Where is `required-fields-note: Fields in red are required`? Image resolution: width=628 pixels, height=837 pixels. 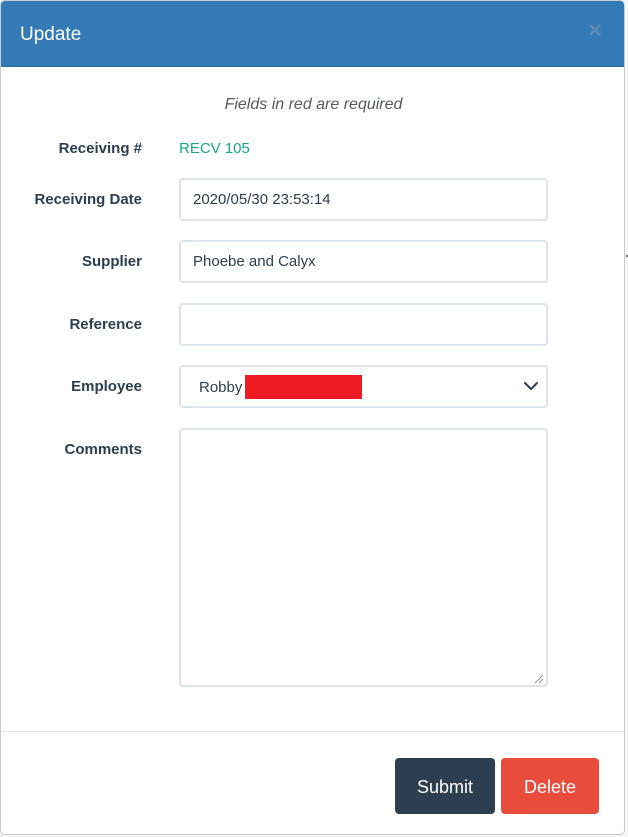
required-fields-note: Fields in red are required is located at coordinates (313, 104).